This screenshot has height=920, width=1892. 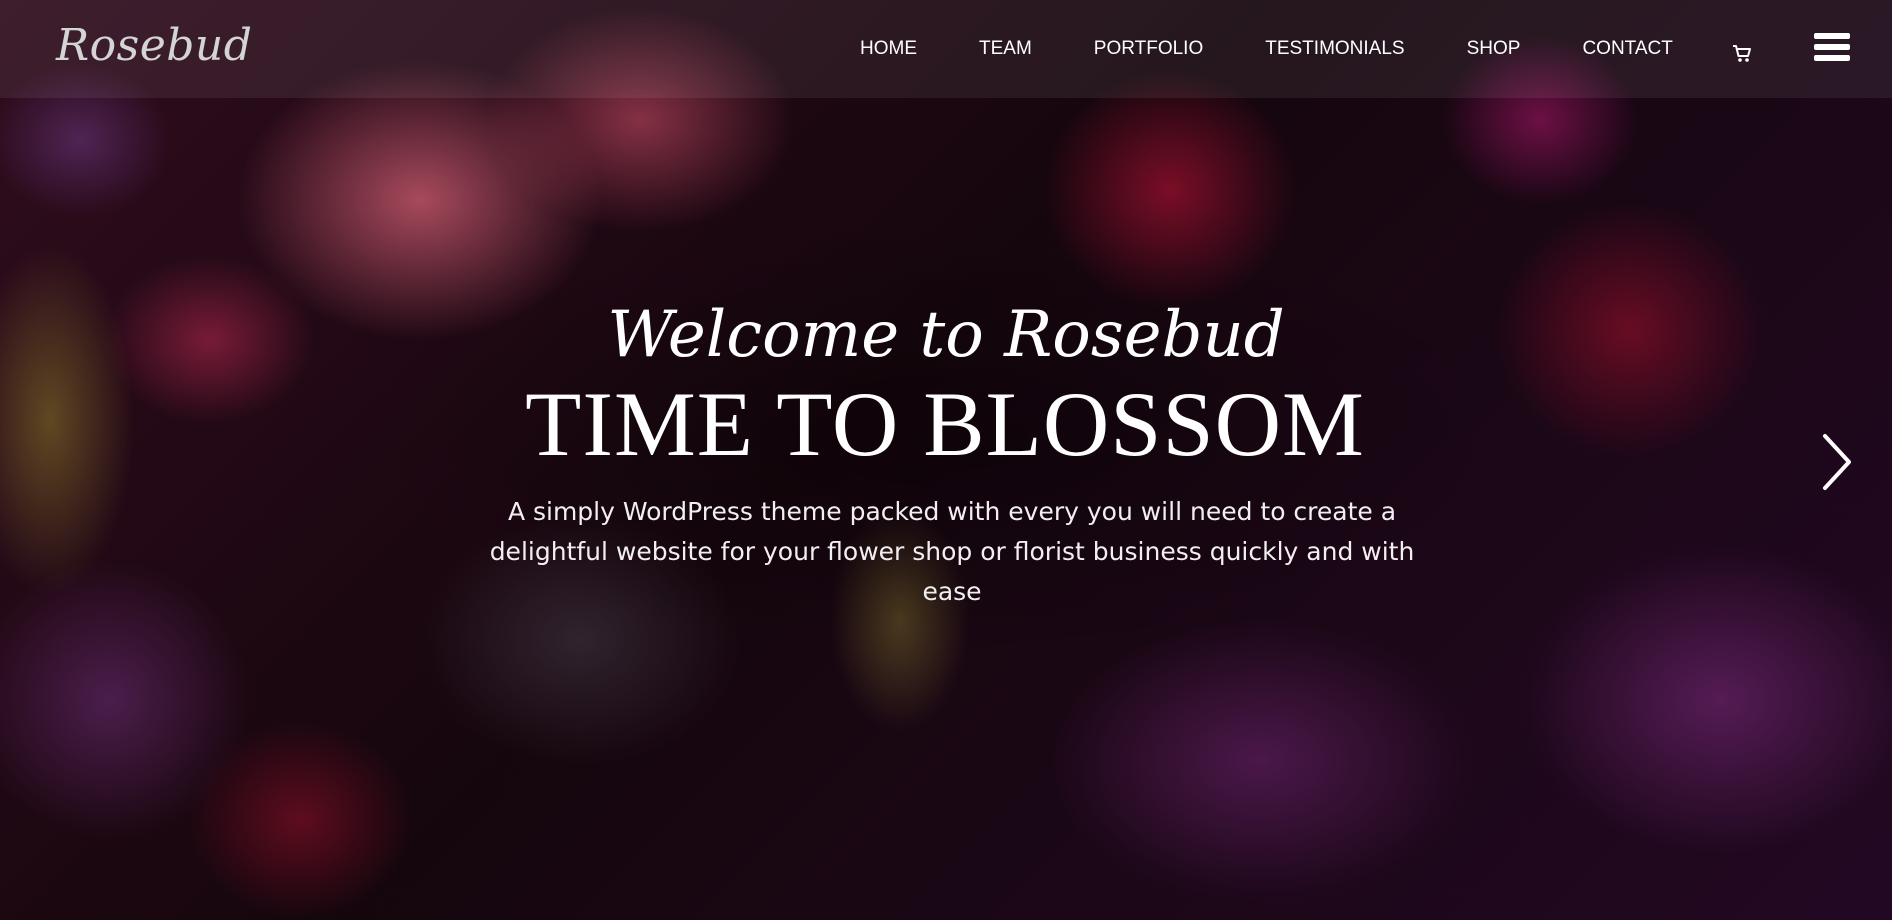 I want to click on nav-item-contact: CONTACT, so click(x=1627, y=49).